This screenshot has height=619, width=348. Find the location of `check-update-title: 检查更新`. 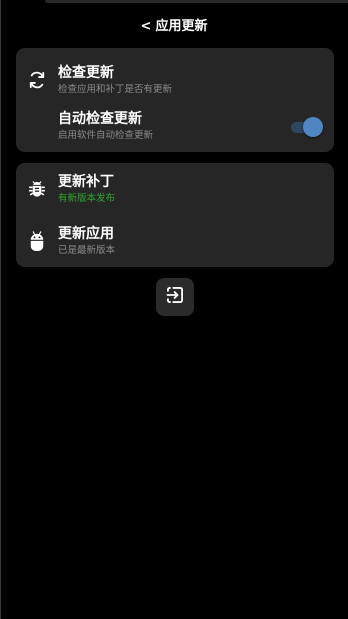

check-update-title: 检查更新 is located at coordinates (86, 73).